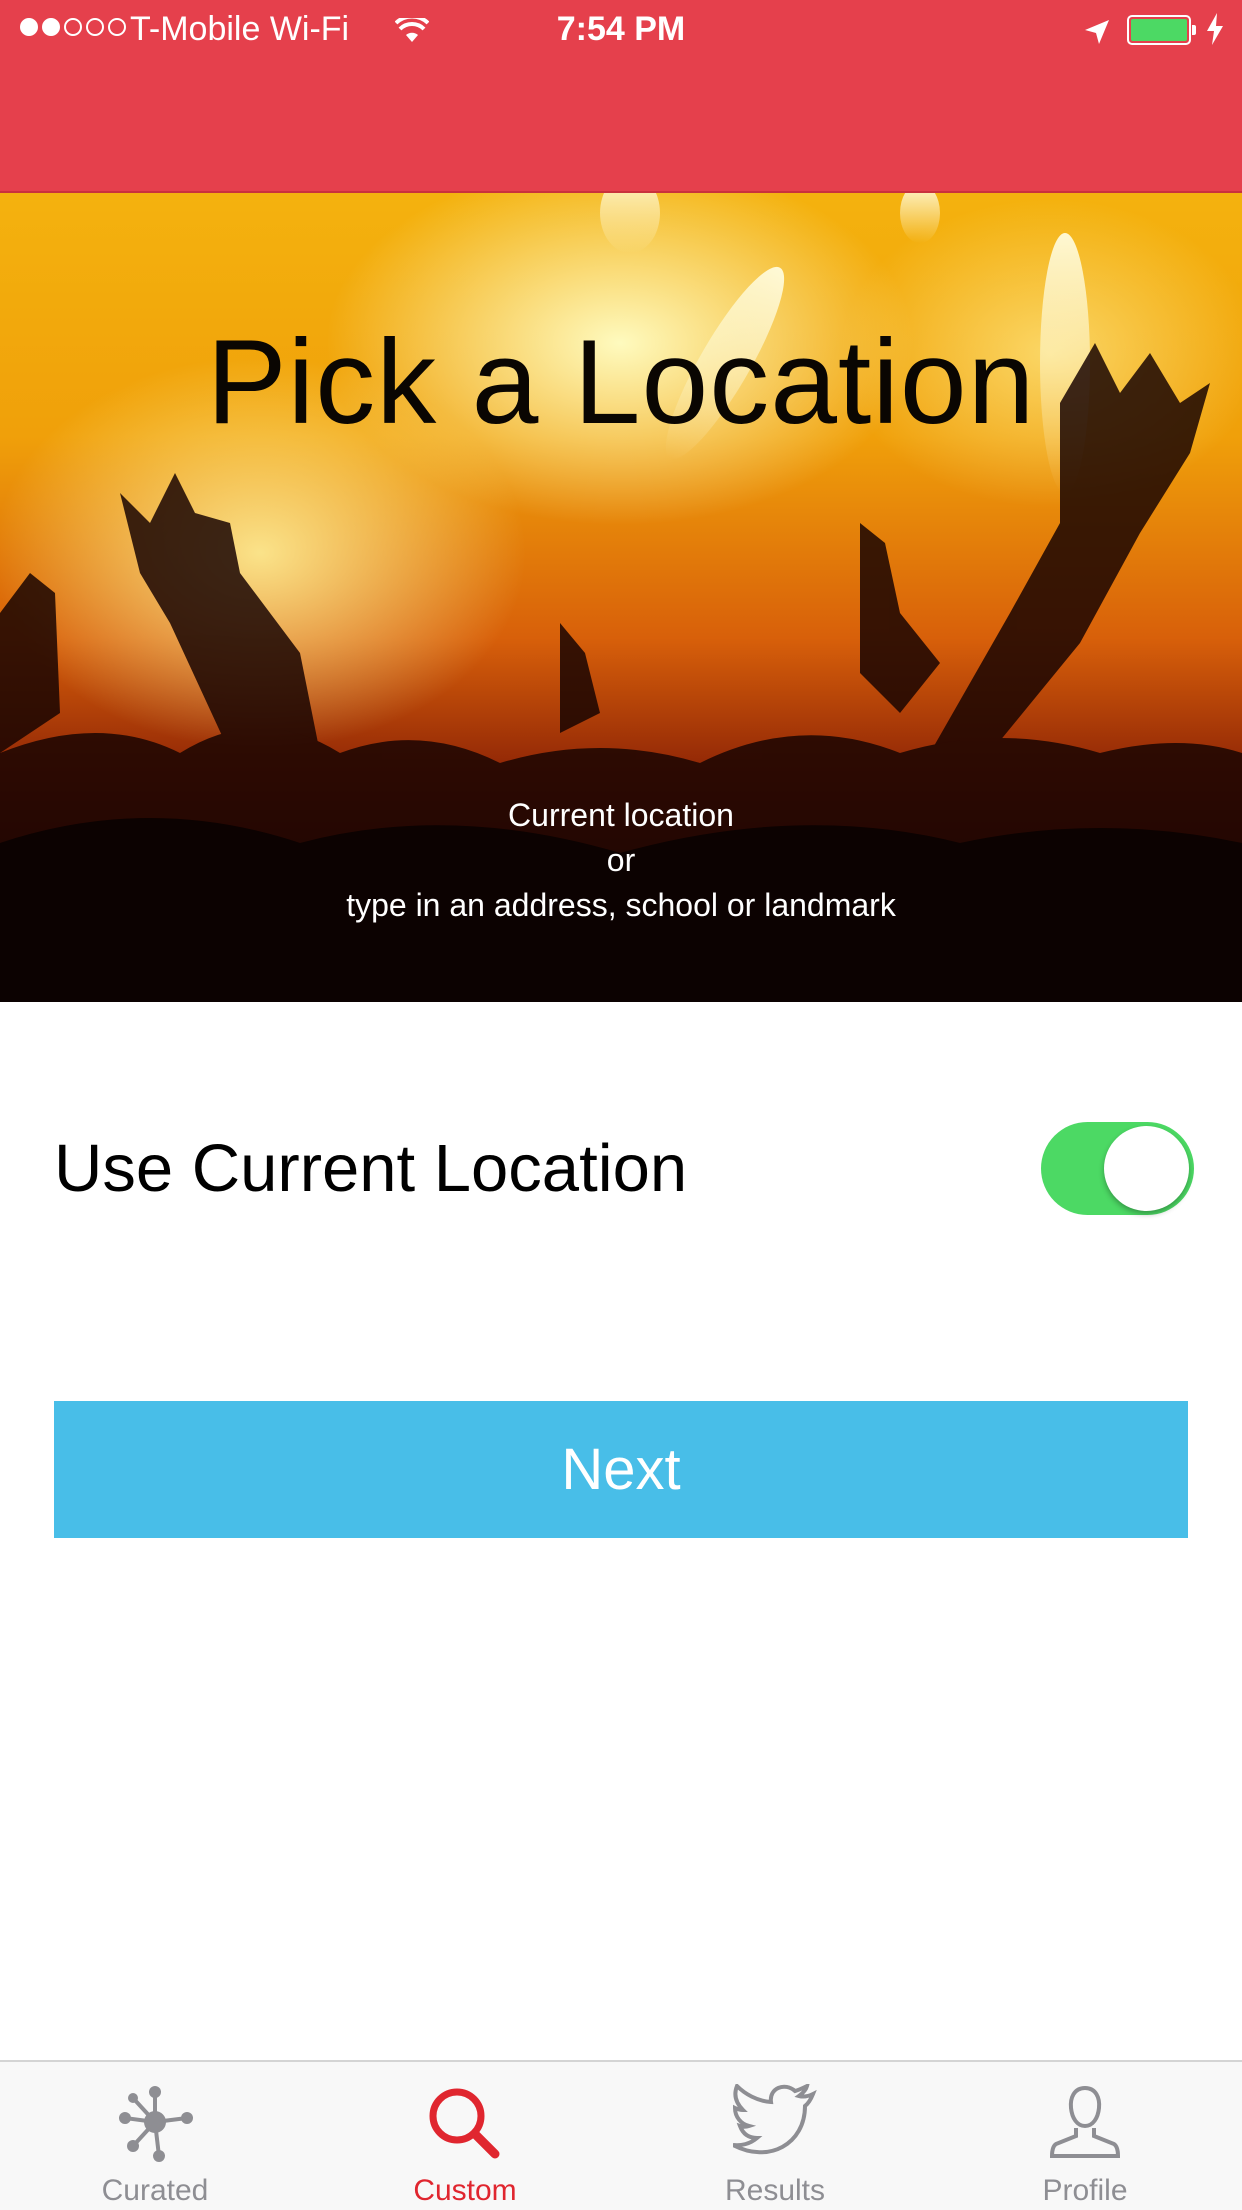  I want to click on toggle-knob, so click(1146, 1168).